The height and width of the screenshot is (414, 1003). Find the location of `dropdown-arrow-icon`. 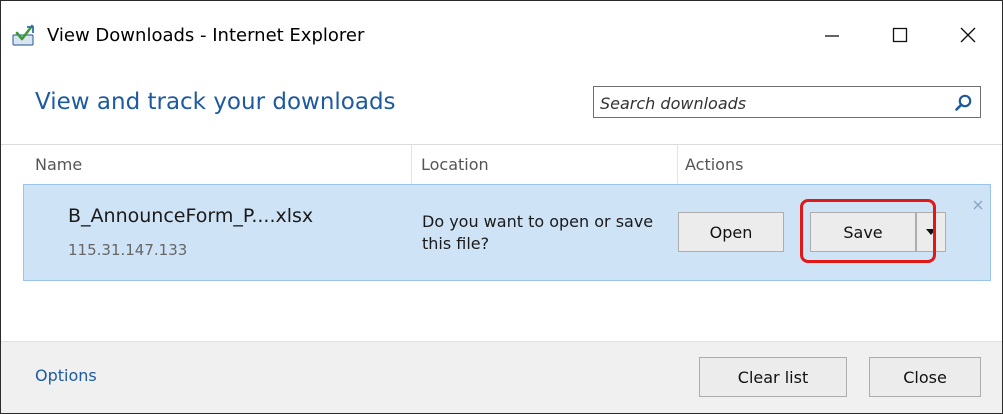

dropdown-arrow-icon is located at coordinates (931, 232).